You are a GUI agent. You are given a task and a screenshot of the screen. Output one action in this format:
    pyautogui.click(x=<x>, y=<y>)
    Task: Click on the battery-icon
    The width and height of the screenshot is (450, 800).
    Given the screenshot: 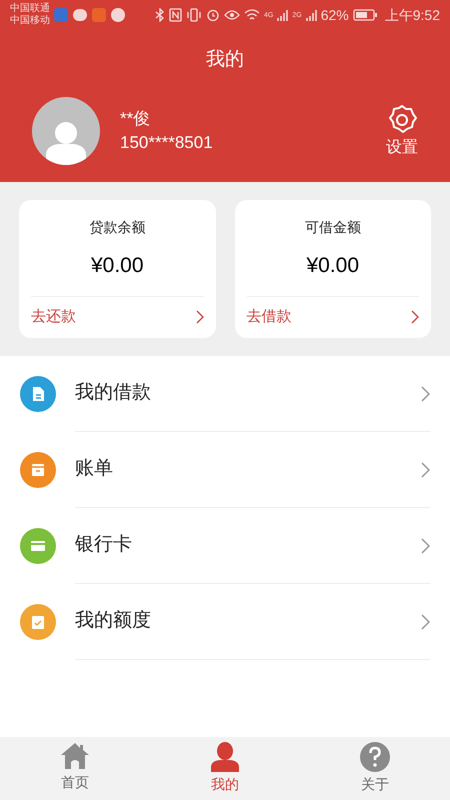 What is the action you would take?
    pyautogui.click(x=364, y=15)
    